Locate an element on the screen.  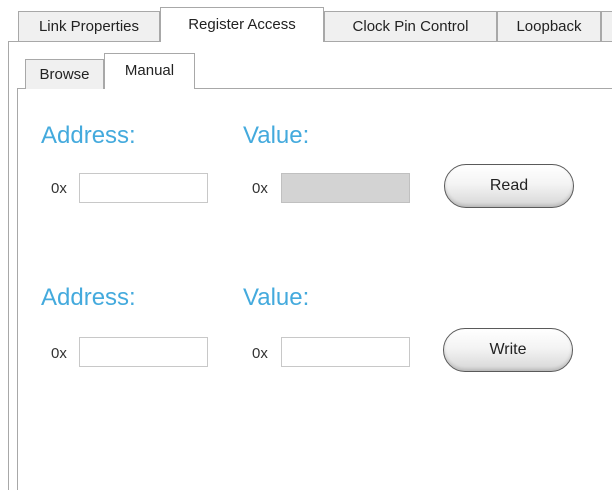
tab-loopback: Loopback is located at coordinates (549, 26).